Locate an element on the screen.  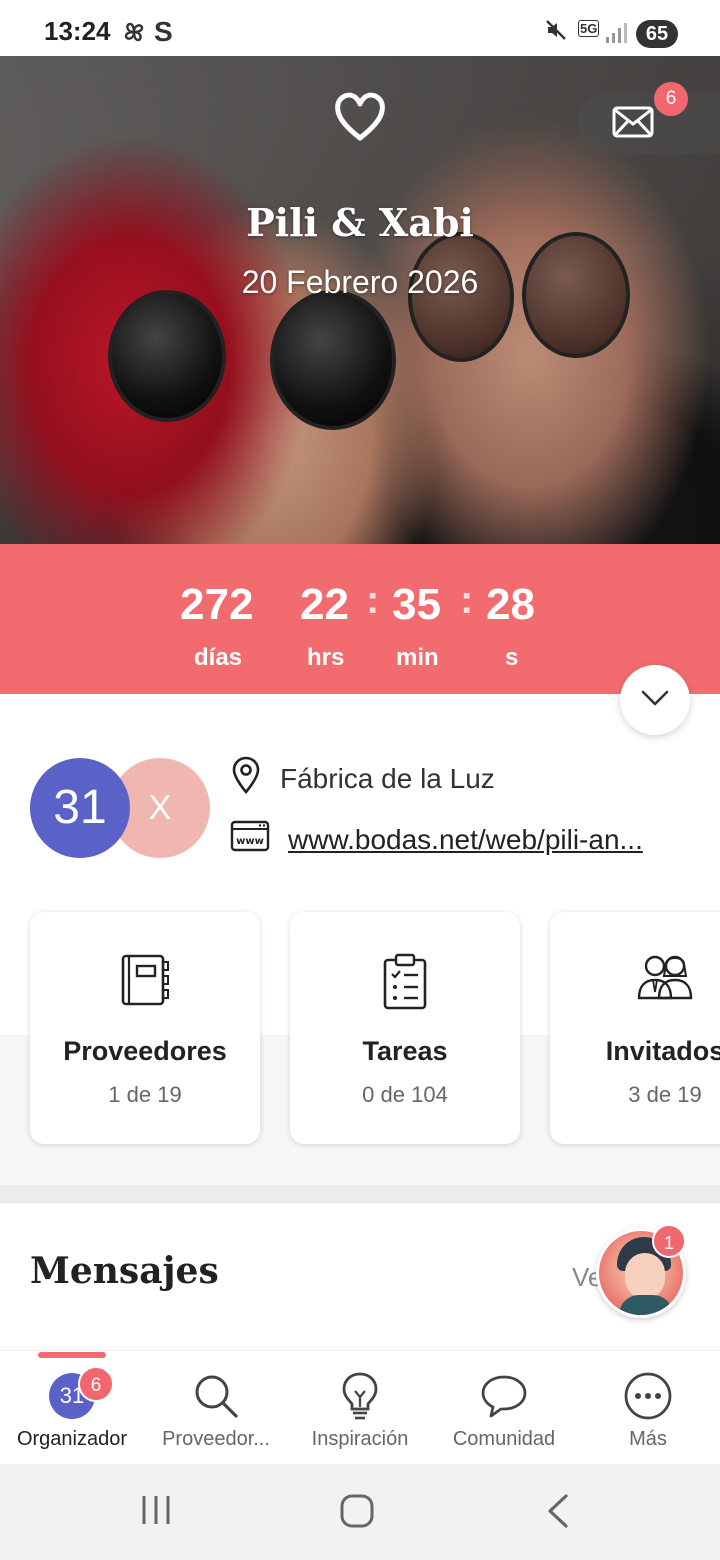
couple-names: Pili & Xabi is located at coordinates (360, 222).